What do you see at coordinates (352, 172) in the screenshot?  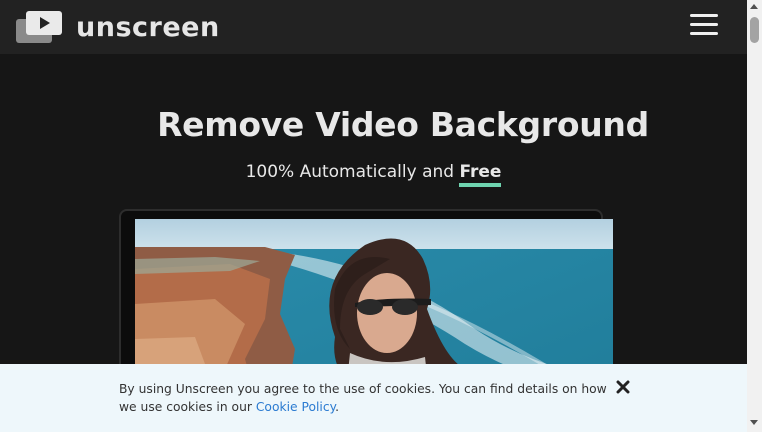 I see `hero-subtitle-text: 100% Automatically and` at bounding box center [352, 172].